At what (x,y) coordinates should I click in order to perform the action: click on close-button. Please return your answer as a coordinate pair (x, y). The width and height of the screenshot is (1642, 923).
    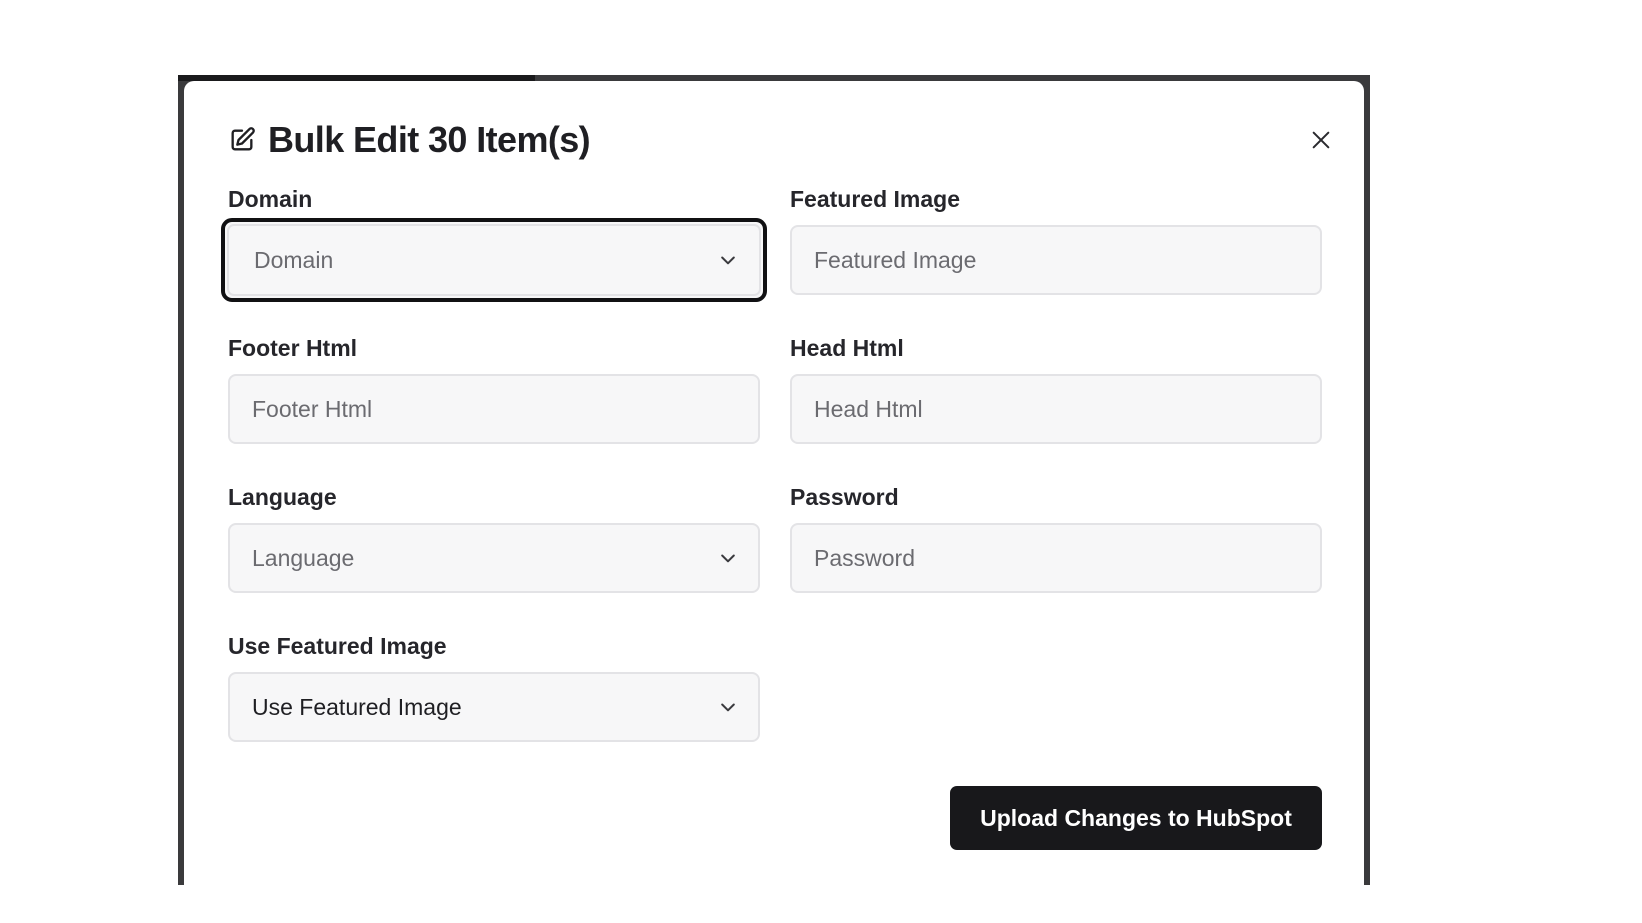
    Looking at the image, I should click on (1321, 140).